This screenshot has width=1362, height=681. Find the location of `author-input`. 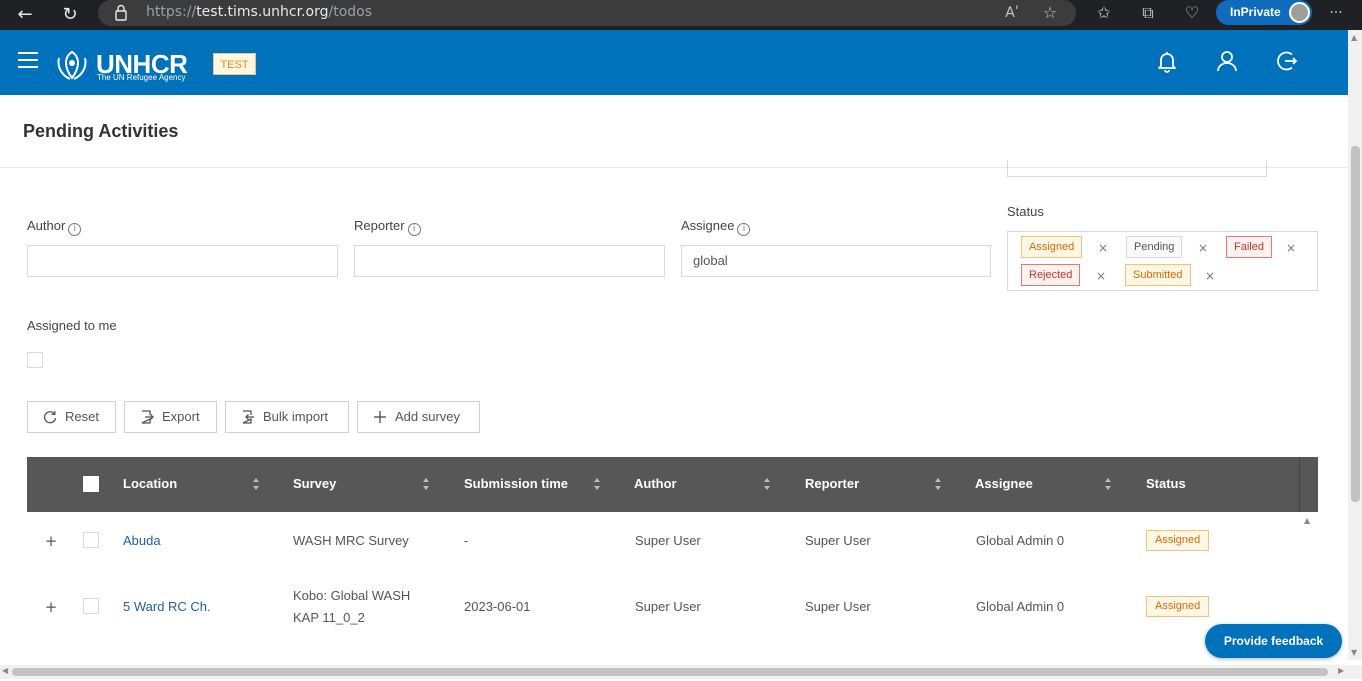

author-input is located at coordinates (182, 261).